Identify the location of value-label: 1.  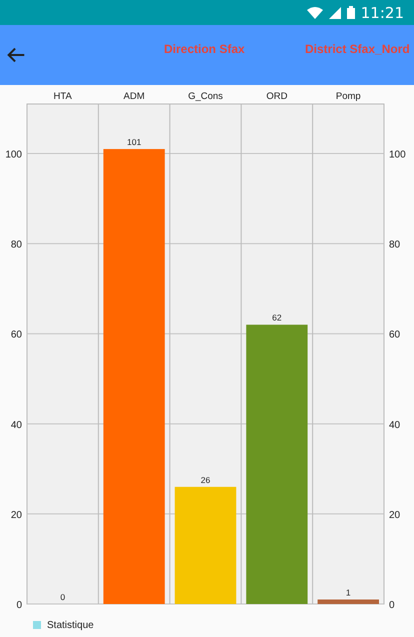
(348, 593).